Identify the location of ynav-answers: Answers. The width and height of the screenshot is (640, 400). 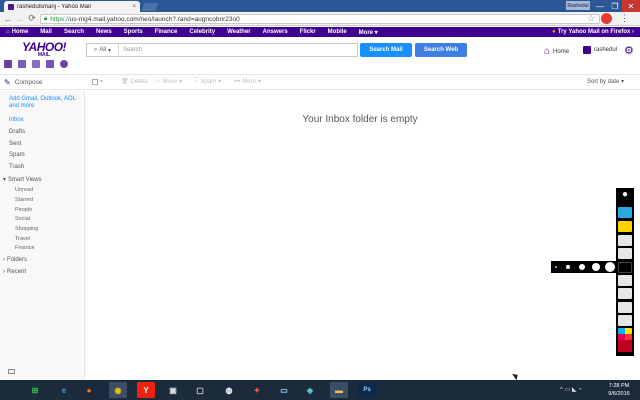
(275, 32).